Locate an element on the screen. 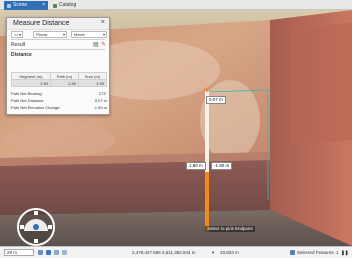 The width and height of the screenshot is (352, 258). tab-catalog: Catalog is located at coordinates (68, 5).